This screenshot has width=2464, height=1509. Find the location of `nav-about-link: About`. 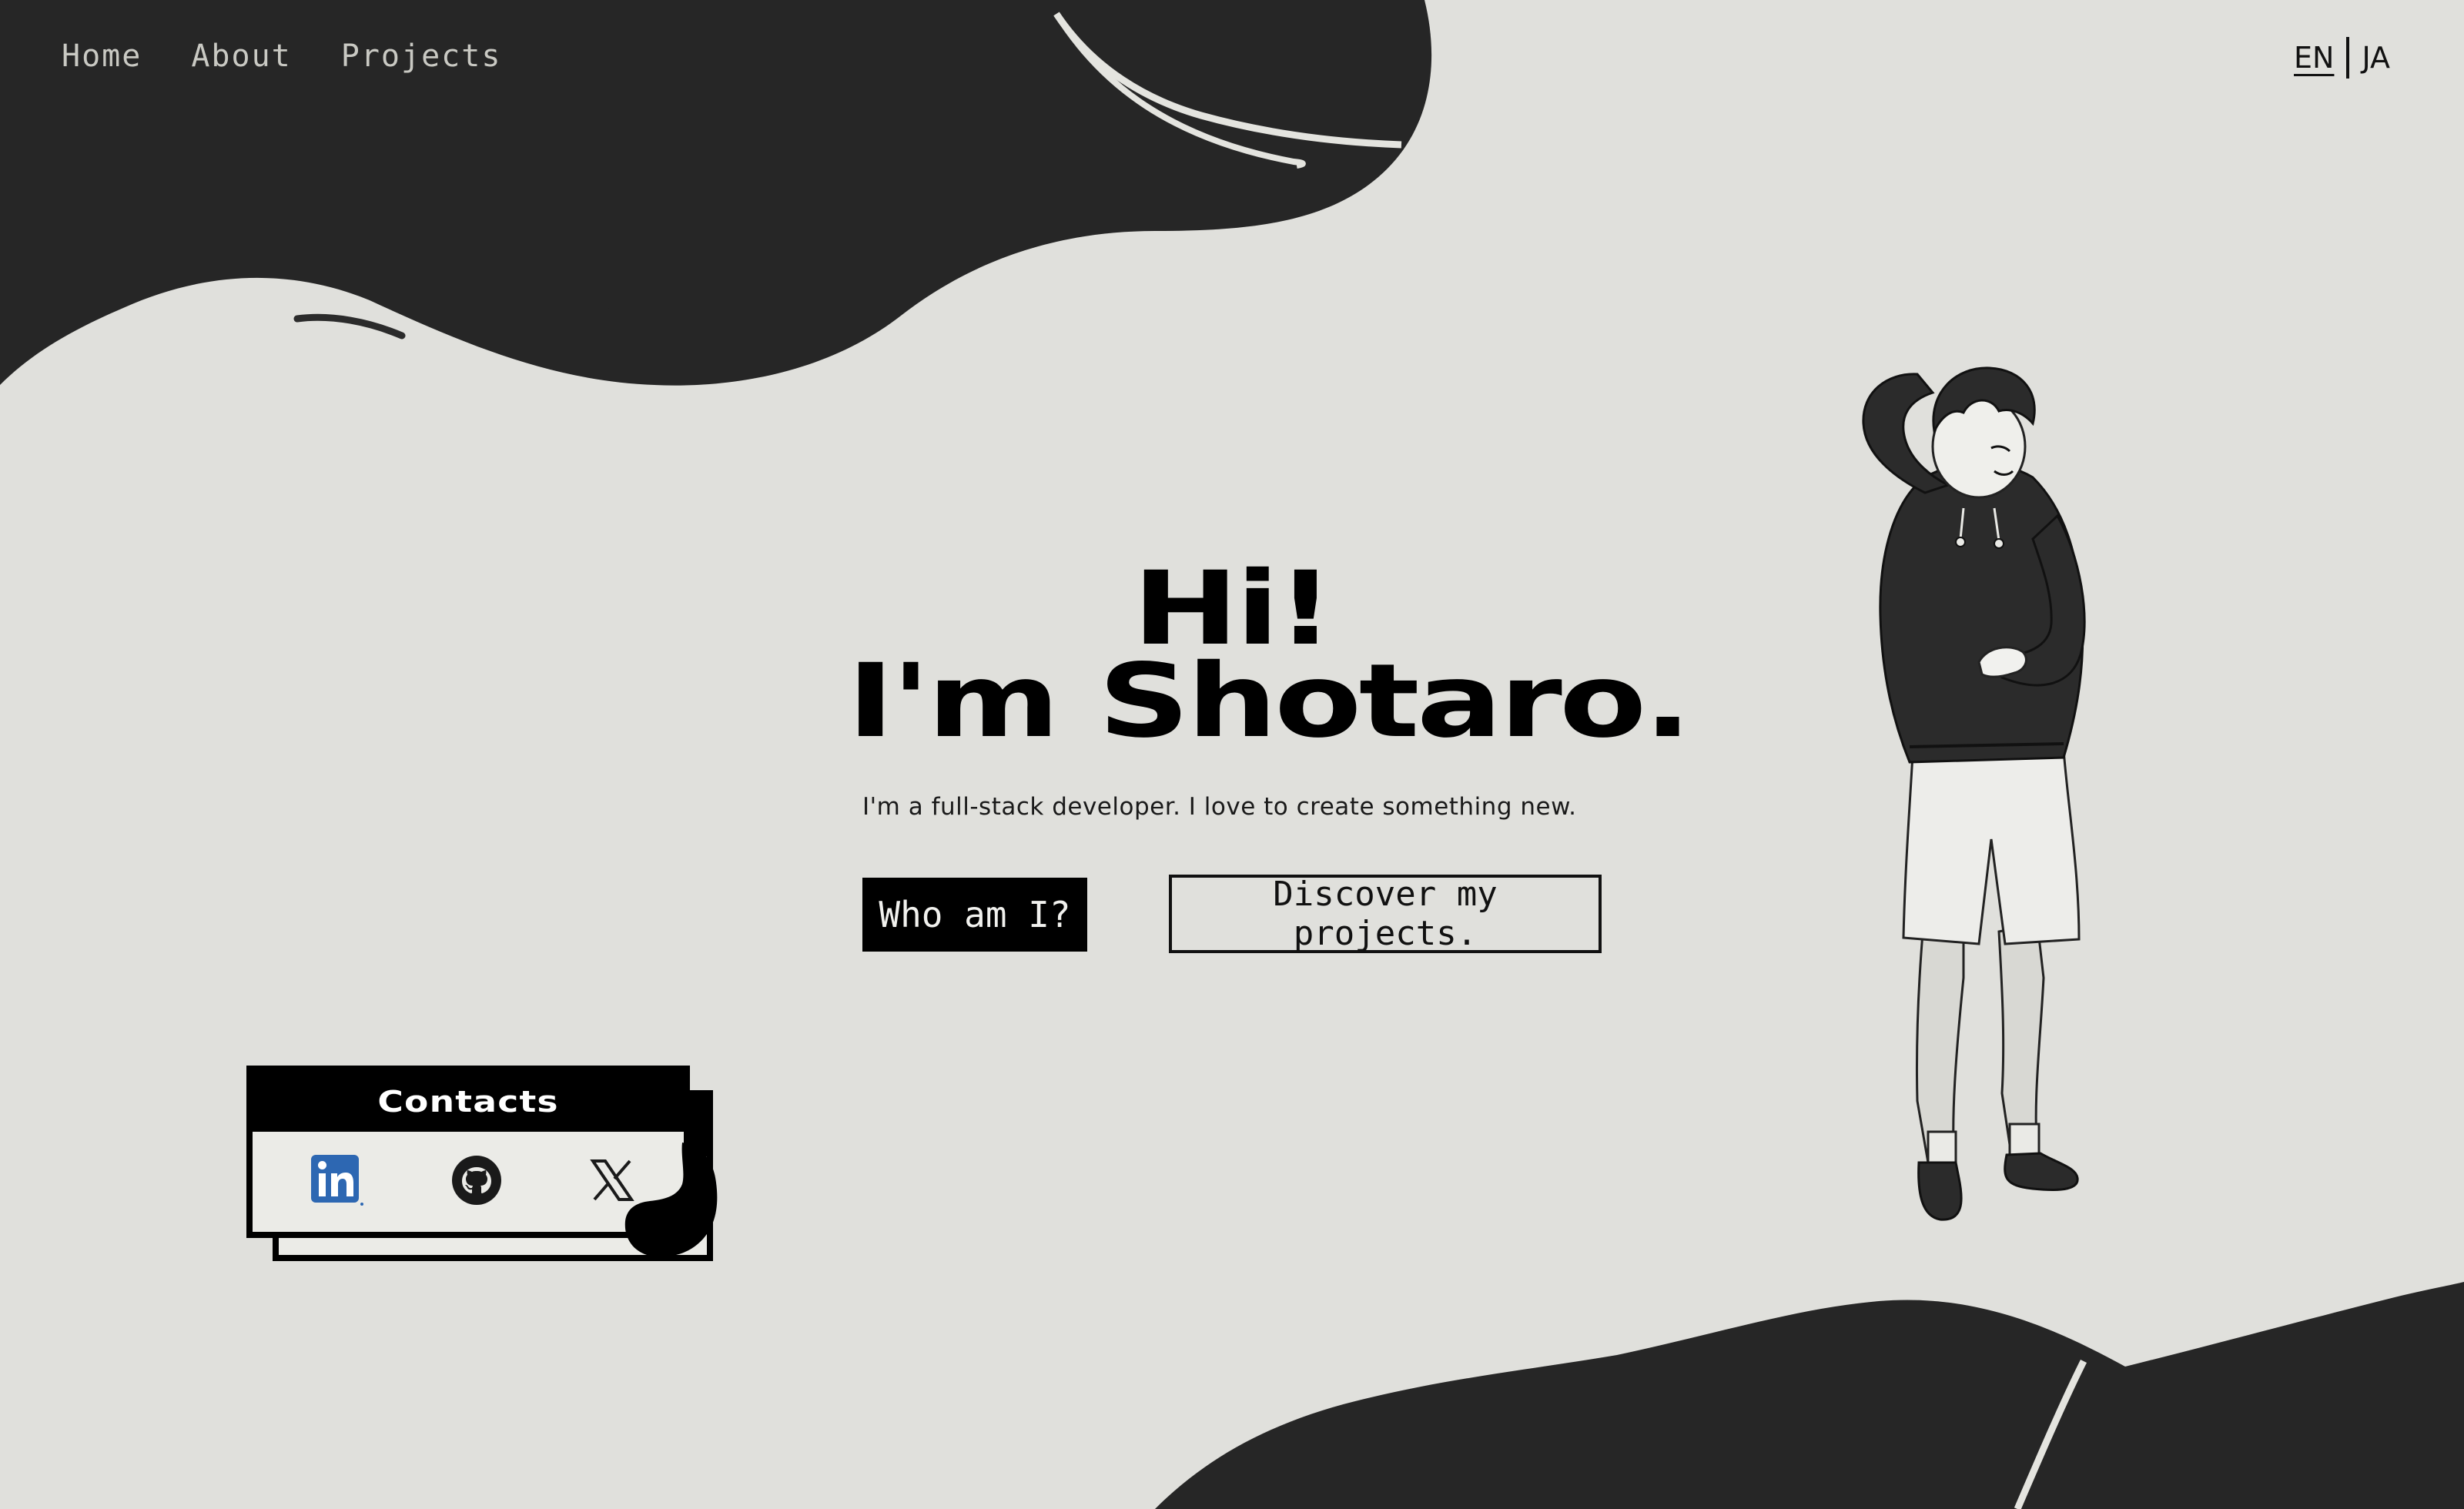

nav-about-link: About is located at coordinates (241, 56).